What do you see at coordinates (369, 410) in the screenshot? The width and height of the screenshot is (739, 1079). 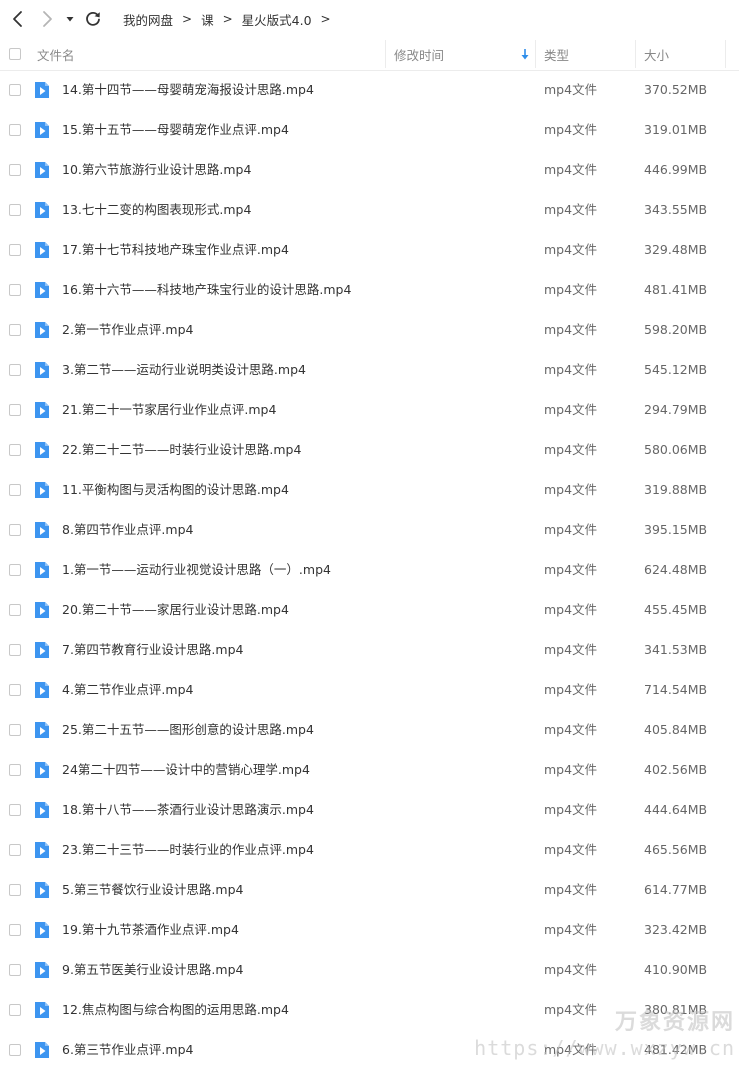 I see `file-row: 21.第二十一节家居行业作业点评.mp4 mp4文件 294.79MB` at bounding box center [369, 410].